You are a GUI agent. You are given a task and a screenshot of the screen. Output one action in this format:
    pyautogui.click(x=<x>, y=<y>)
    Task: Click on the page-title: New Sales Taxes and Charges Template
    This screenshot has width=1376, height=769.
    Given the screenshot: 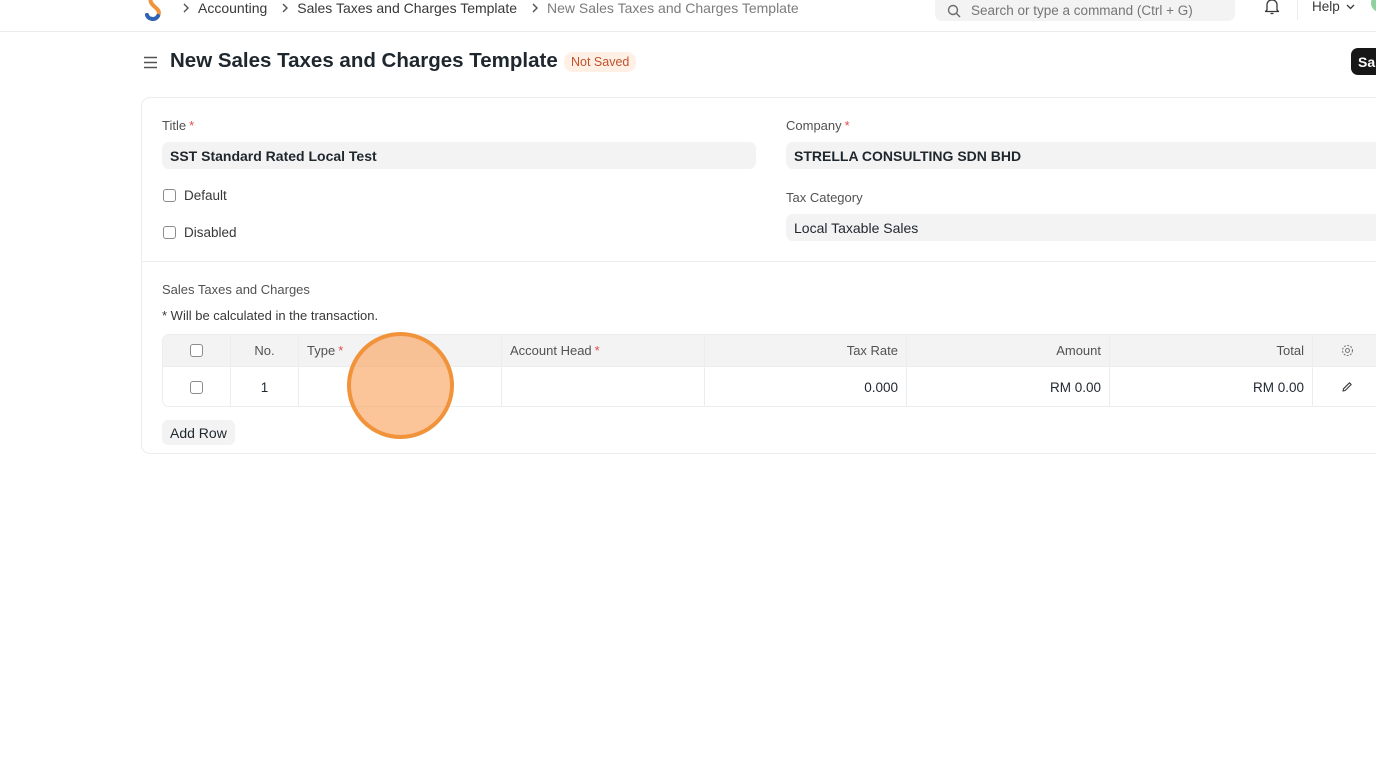 What is the action you would take?
    pyautogui.click(x=364, y=60)
    